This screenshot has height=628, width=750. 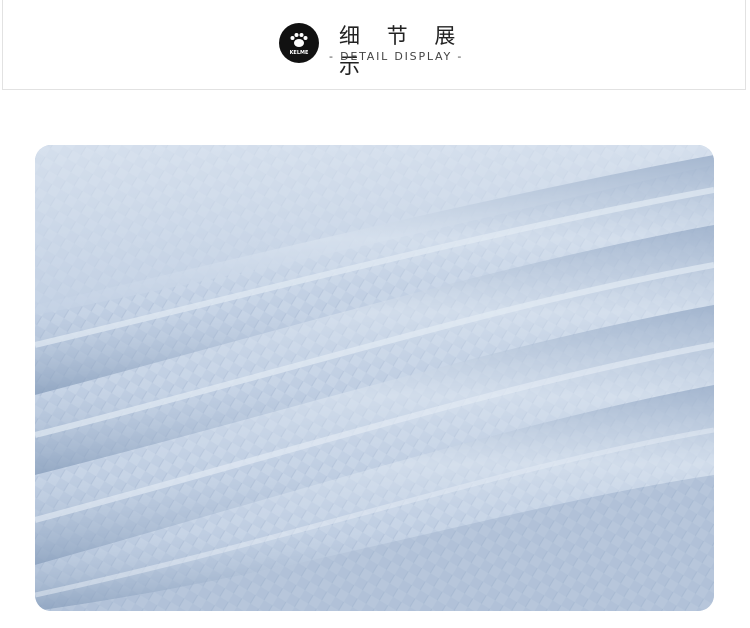 I want to click on section-subtitle: - DETAIL DISPLAY -, so click(x=396, y=56).